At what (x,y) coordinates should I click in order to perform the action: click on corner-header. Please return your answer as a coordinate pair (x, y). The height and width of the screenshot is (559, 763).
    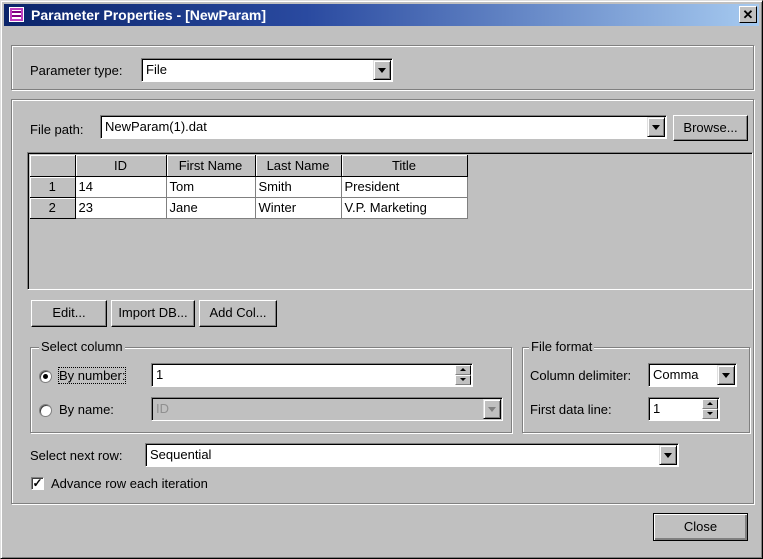
    Looking at the image, I should click on (53, 166).